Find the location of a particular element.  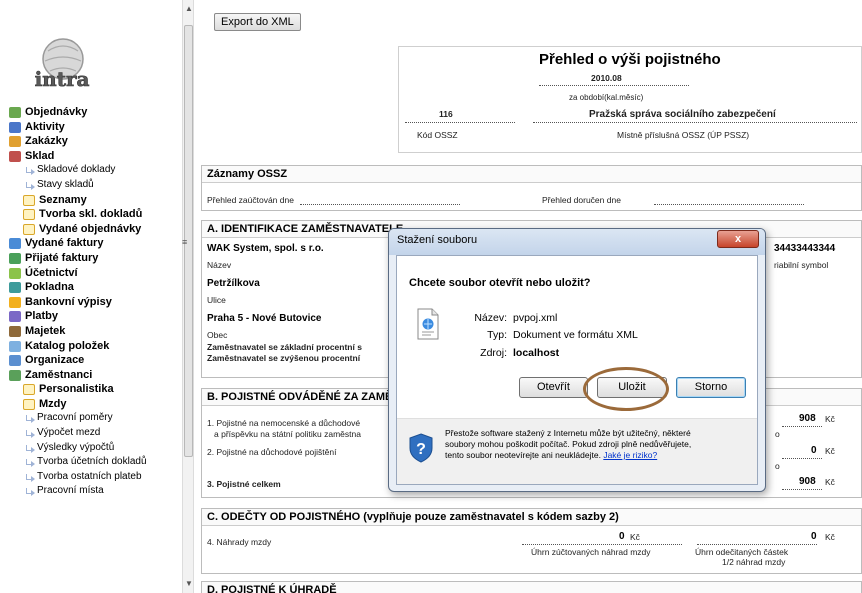

sidebar-item: Přijaté faktury is located at coordinates (91, 258).